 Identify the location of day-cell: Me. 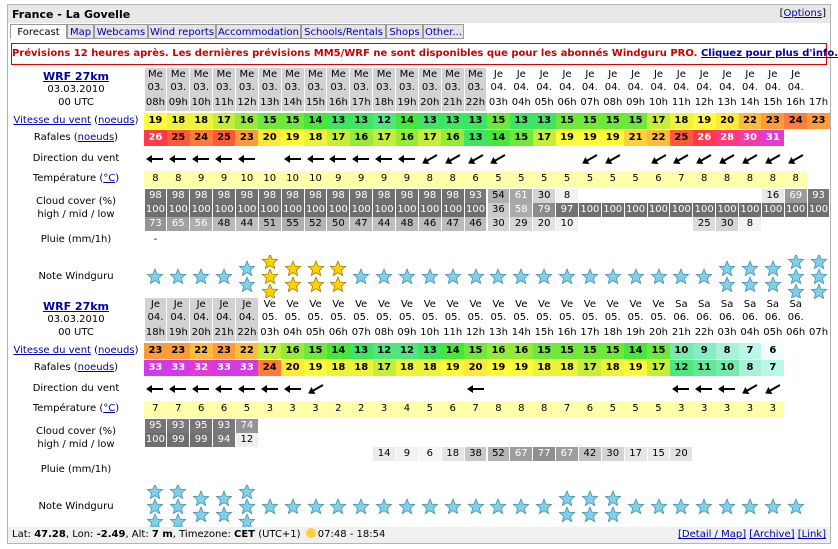
(407, 74).